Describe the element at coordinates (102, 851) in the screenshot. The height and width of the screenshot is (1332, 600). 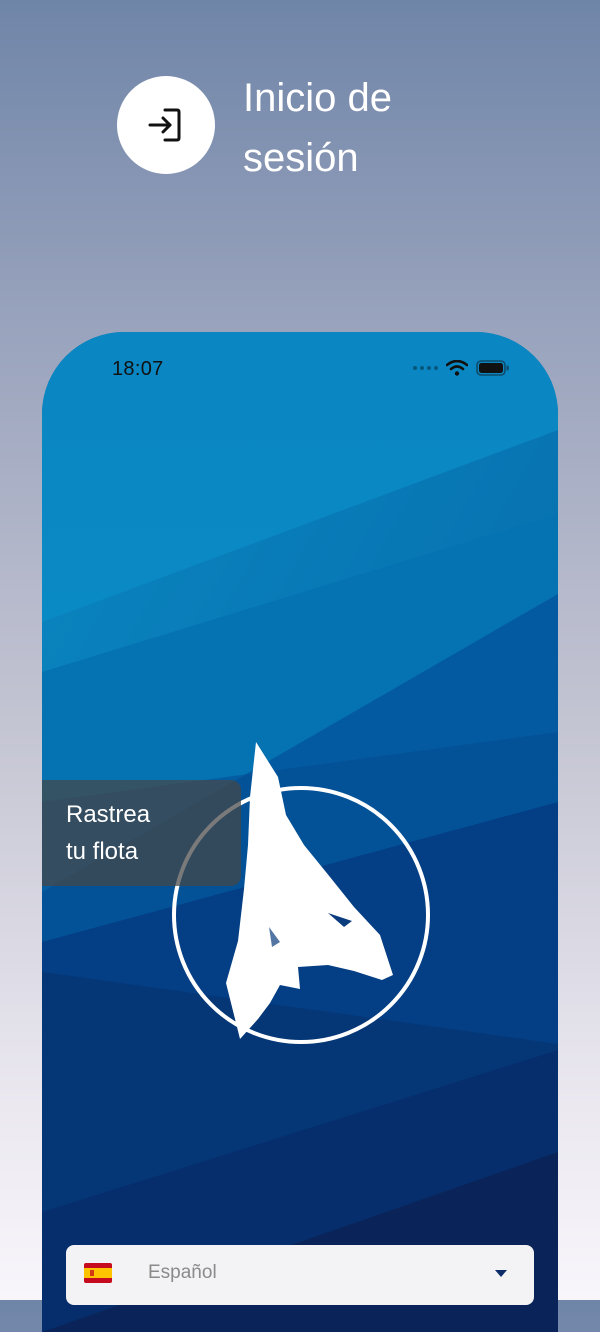
I see `promo-line2: tu flota` at that location.